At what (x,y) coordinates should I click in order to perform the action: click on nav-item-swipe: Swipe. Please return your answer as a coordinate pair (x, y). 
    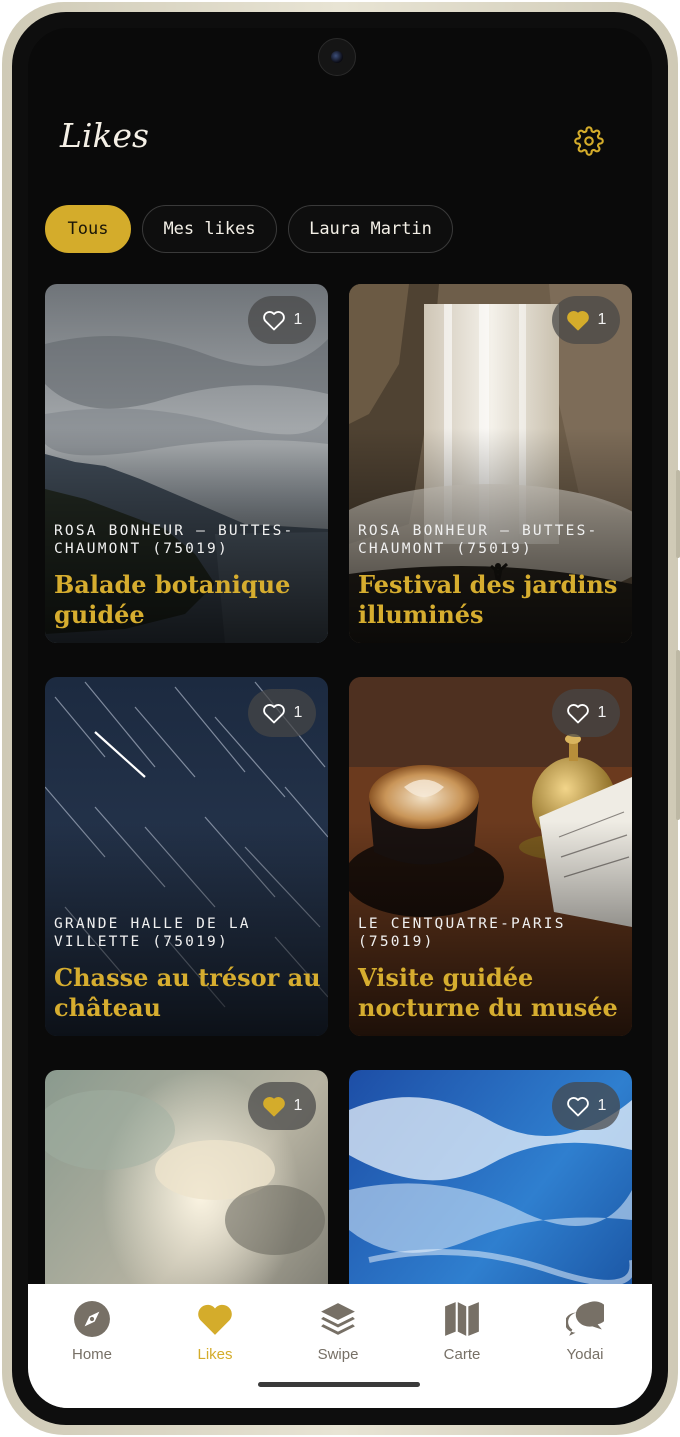
    Looking at the image, I should click on (338, 1331).